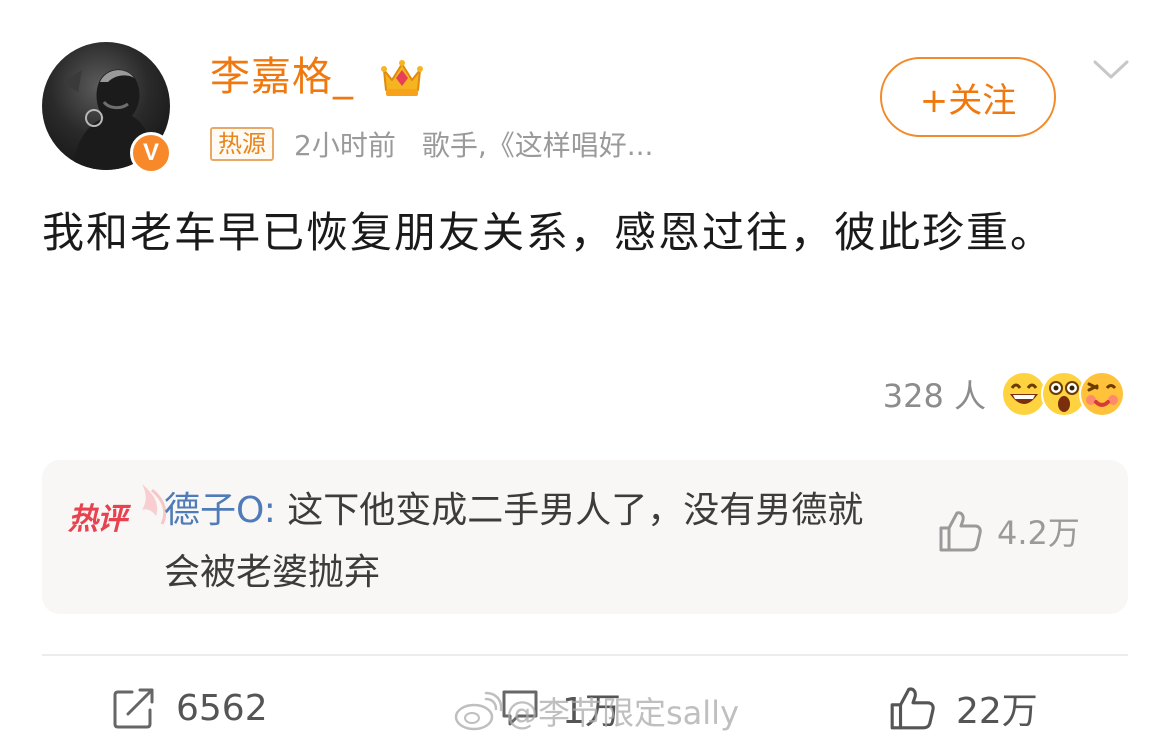  I want to click on post-text: 我和老车早已恢复朋友关系，感恩过往，彼此珍重。, so click(548, 232).